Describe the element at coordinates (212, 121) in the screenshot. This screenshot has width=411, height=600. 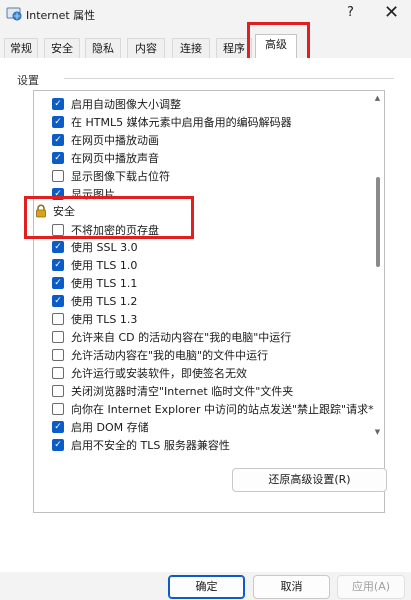
I see `list-item: ✓ 在 HTML5 媒体元素中启用备用的编码解码器` at that location.